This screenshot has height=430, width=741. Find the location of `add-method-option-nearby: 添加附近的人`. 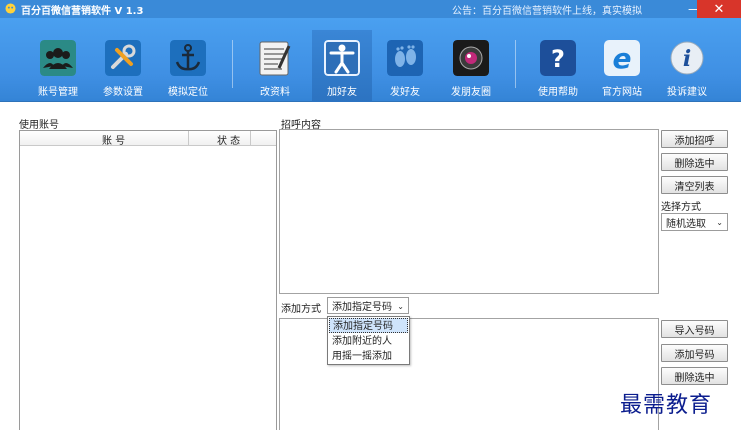

add-method-option-nearby: 添加附近的人 is located at coordinates (368, 341).